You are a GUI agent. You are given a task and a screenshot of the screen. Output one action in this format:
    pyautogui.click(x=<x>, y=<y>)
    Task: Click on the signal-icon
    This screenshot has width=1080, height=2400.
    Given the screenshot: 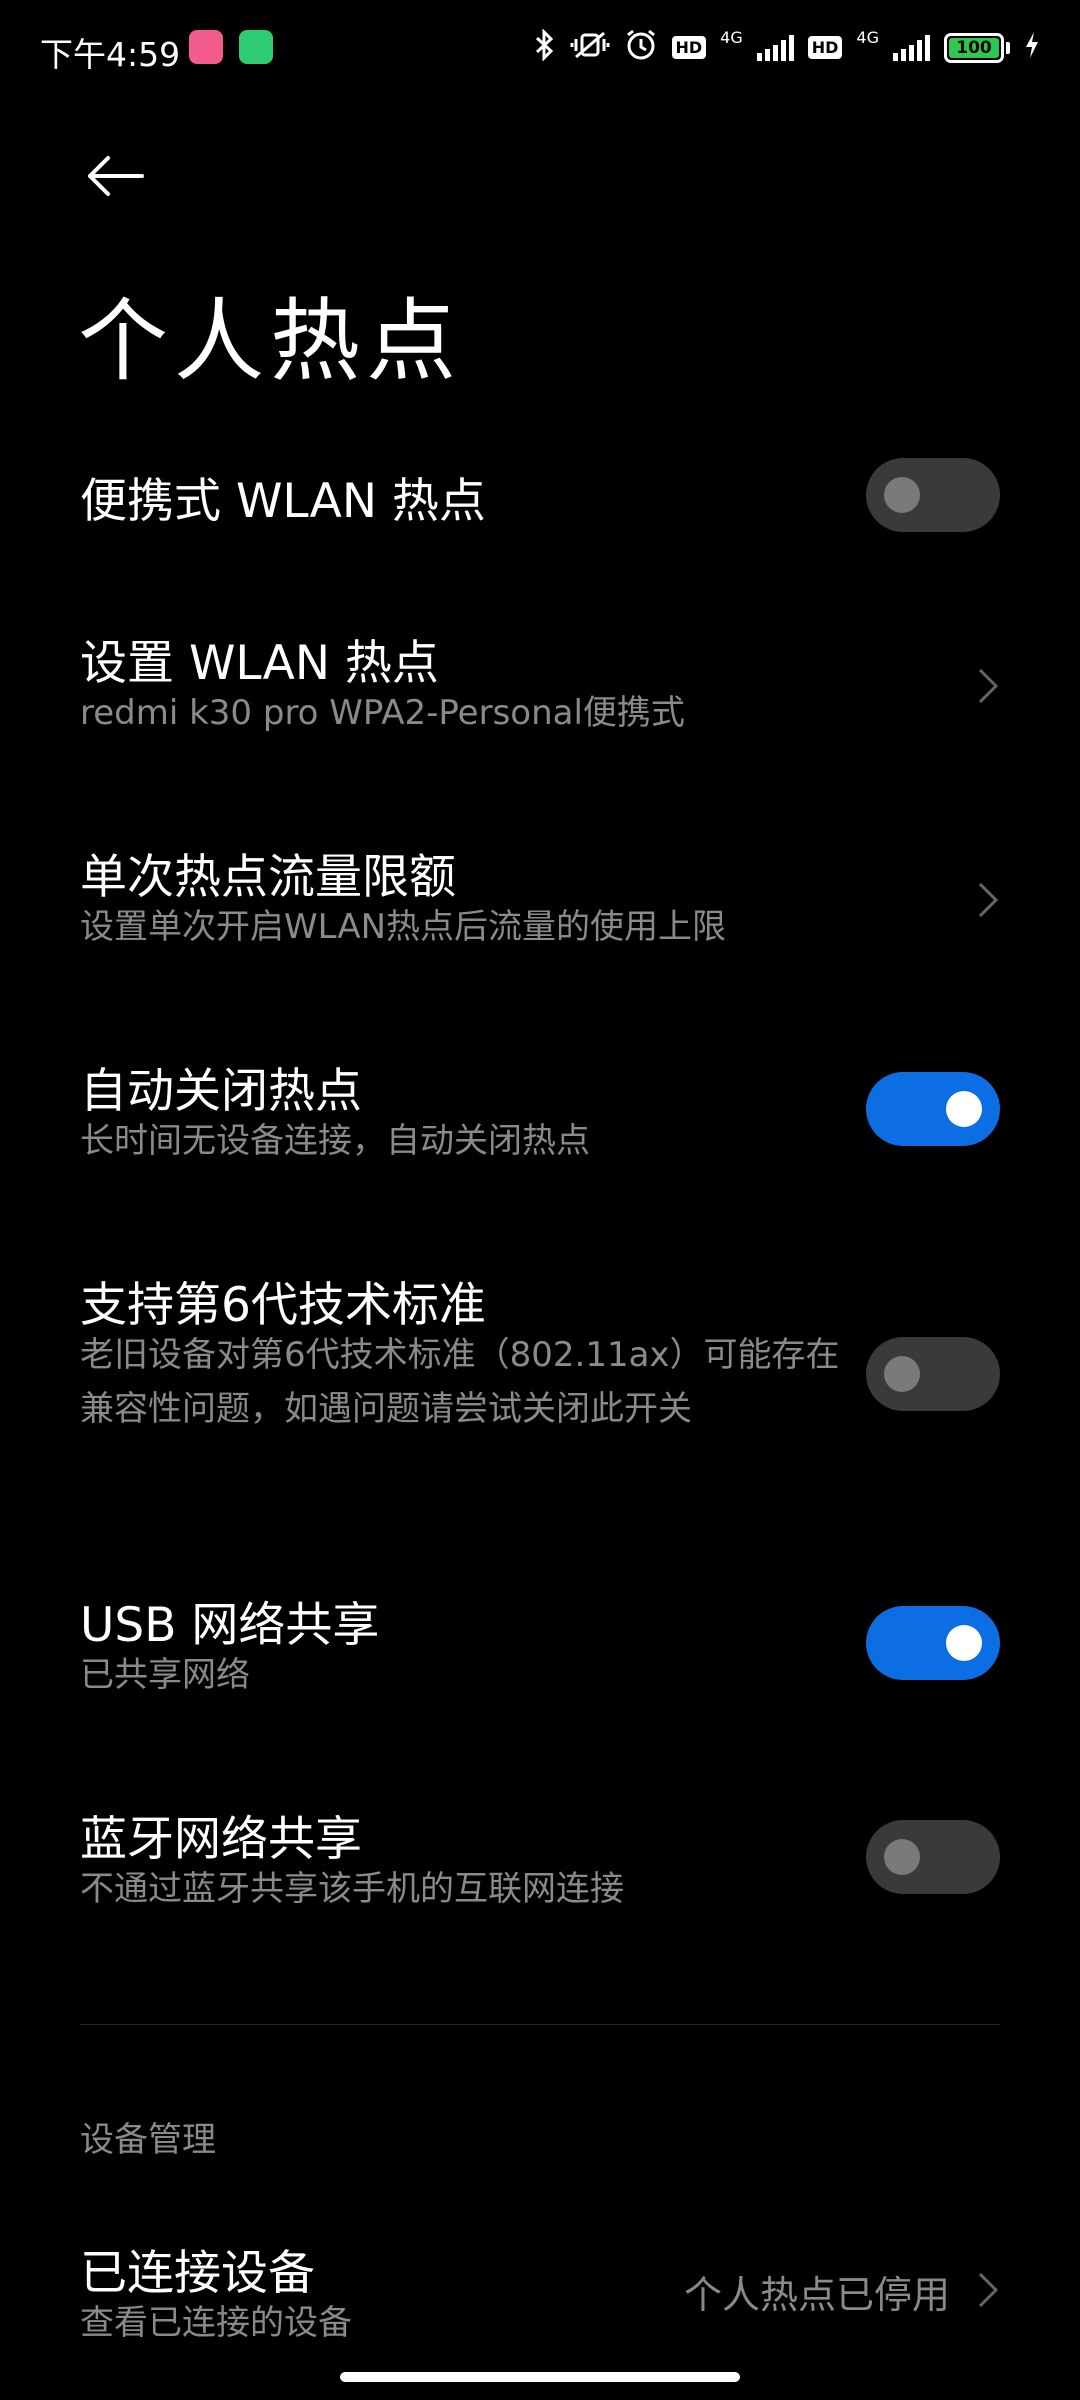 What is the action you would take?
    pyautogui.click(x=775, y=47)
    